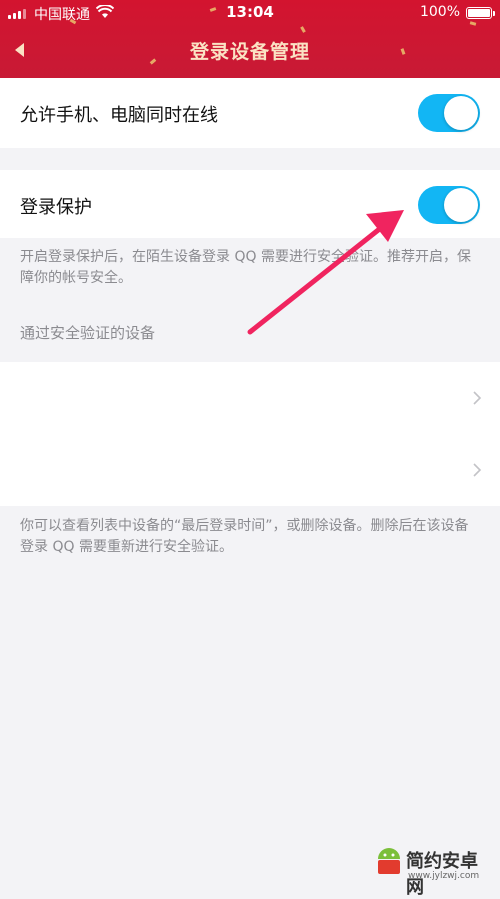  I want to click on battery-icon, so click(480, 13).